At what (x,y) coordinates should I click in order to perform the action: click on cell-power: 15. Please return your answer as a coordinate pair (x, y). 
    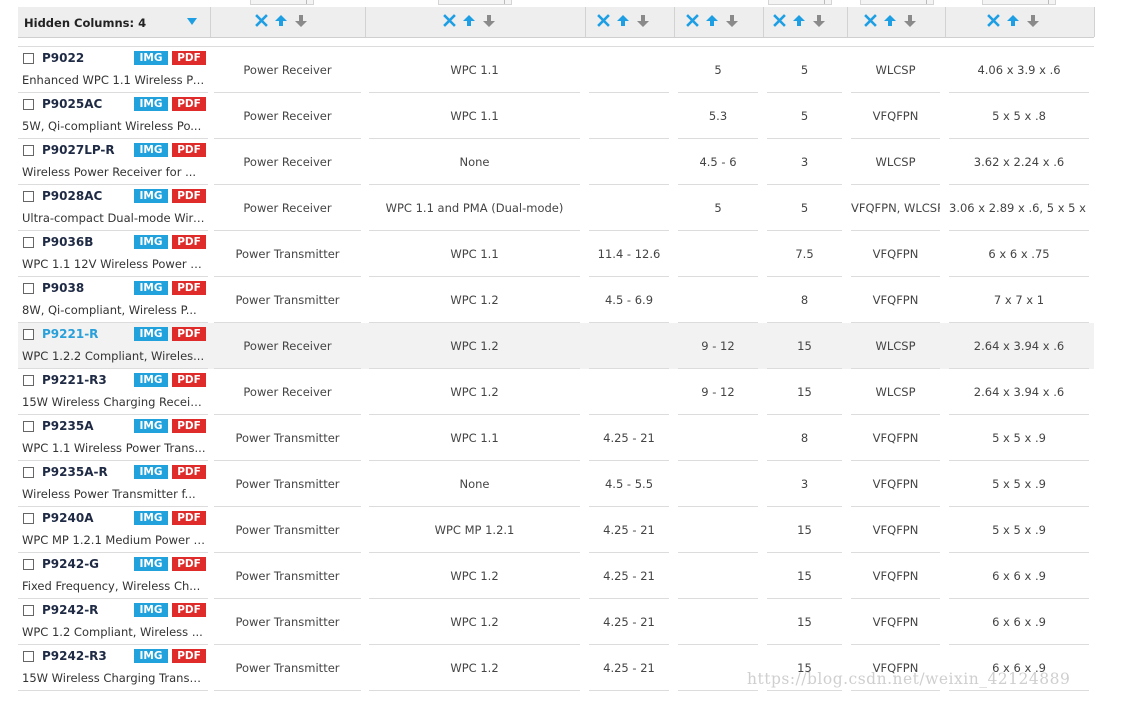
    Looking at the image, I should click on (804, 622).